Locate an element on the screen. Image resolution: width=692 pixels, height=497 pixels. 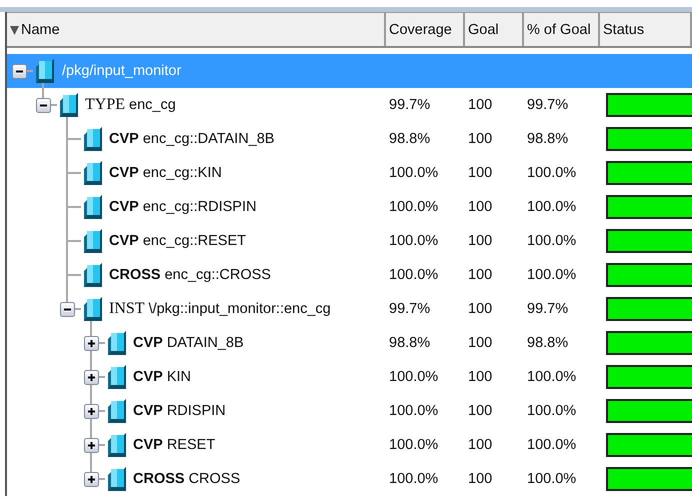
item-name: enc_cg::DATAIN_8B is located at coordinates (208, 139).